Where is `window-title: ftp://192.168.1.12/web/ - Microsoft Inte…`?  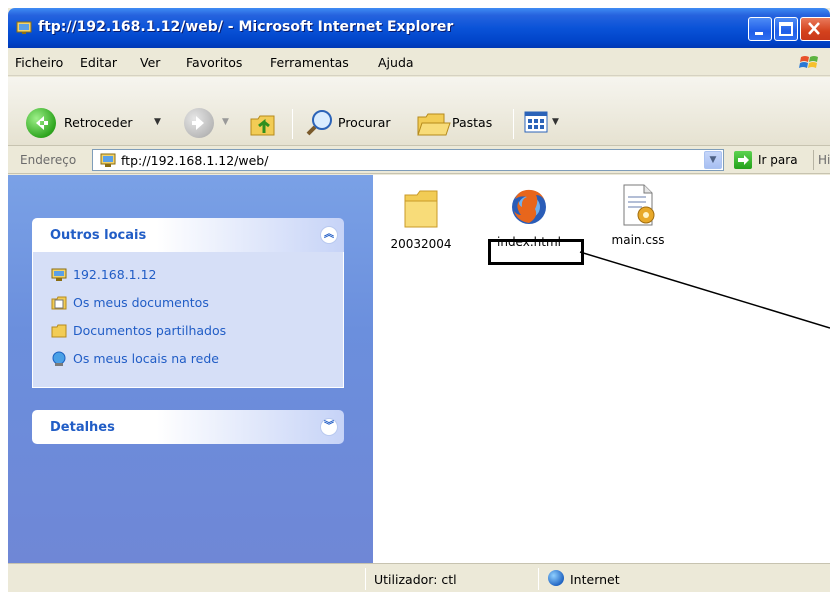
window-title: ftp://192.168.1.12/web/ - Microsoft Inte… is located at coordinates (246, 27).